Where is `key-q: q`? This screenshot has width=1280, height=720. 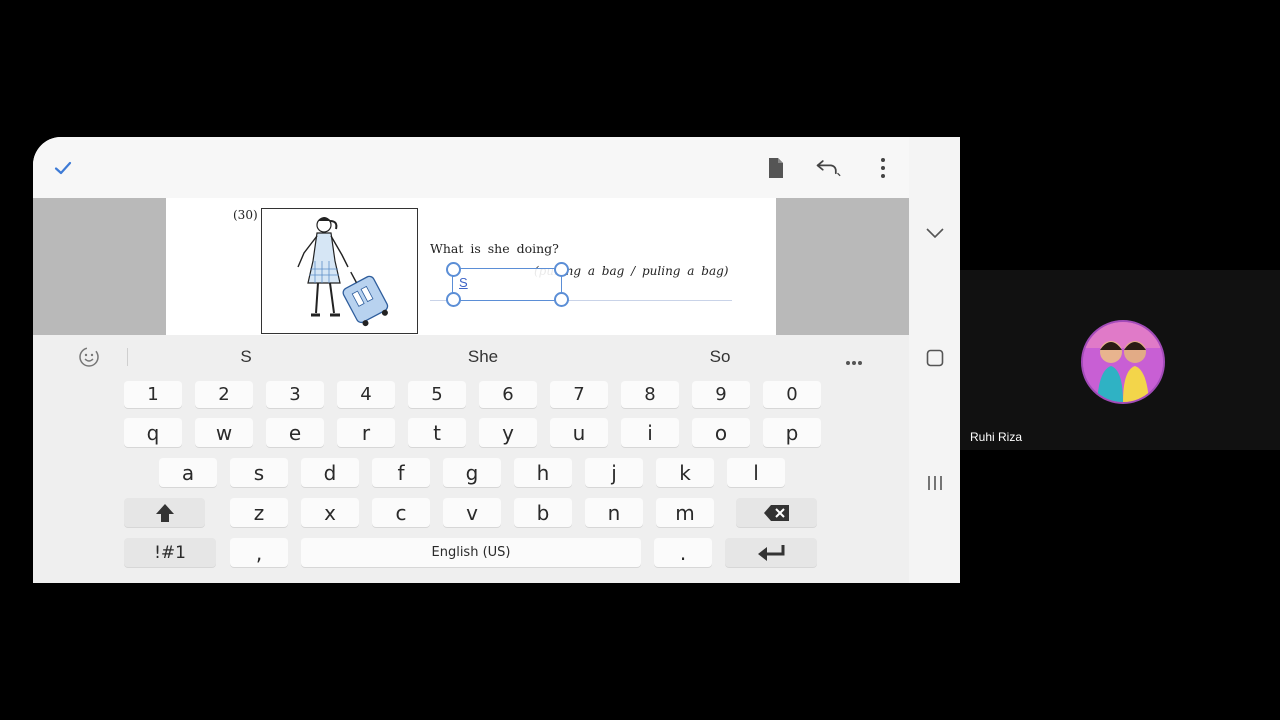
key-q: q is located at coordinates (153, 432).